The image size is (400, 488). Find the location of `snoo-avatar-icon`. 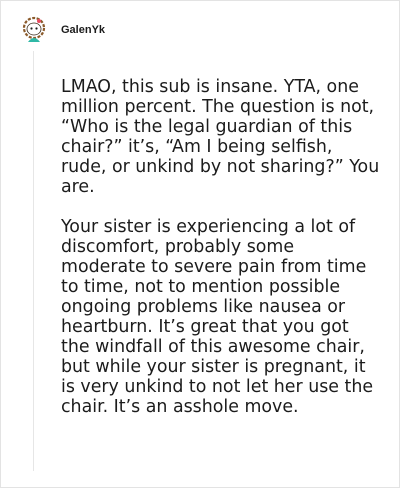

snoo-avatar-icon is located at coordinates (34, 30).